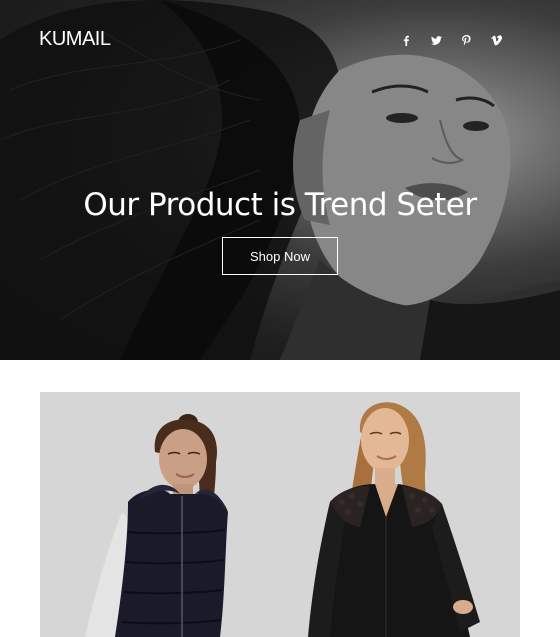 The image size is (560, 637). What do you see at coordinates (280, 256) in the screenshot?
I see `shop-now-button: Shop Now` at bounding box center [280, 256].